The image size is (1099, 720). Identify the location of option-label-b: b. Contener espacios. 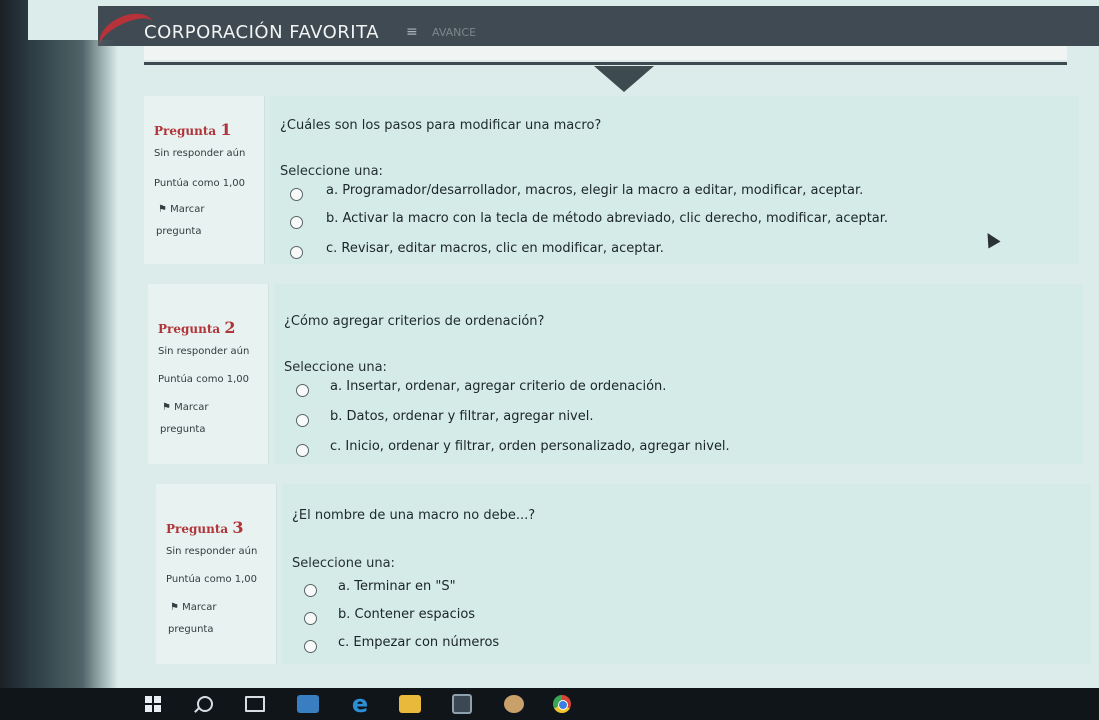
(406, 614).